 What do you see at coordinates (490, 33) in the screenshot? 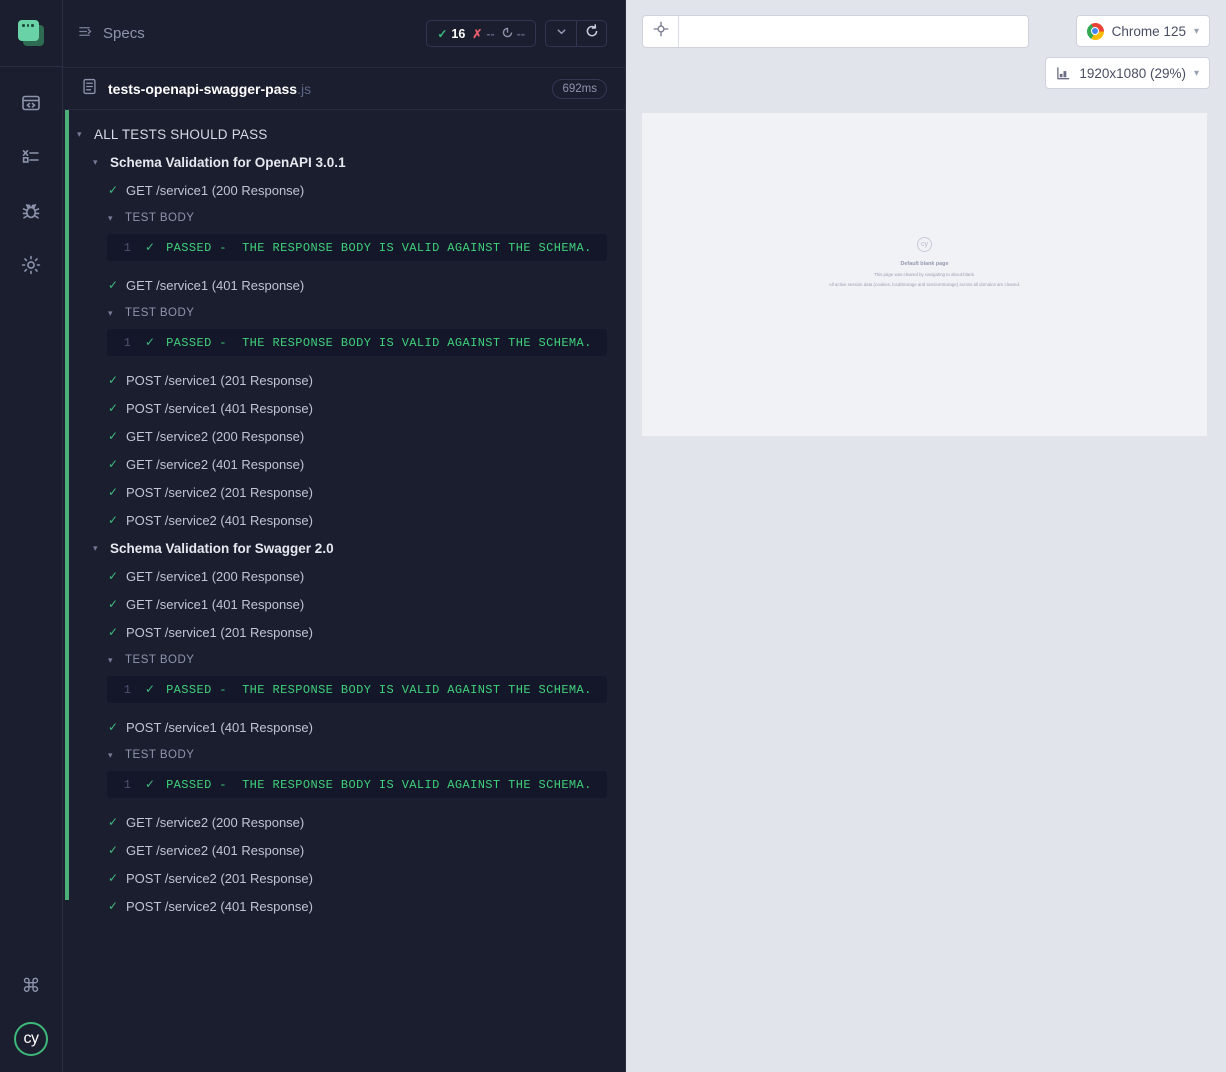
I see `failed-count: --` at bounding box center [490, 33].